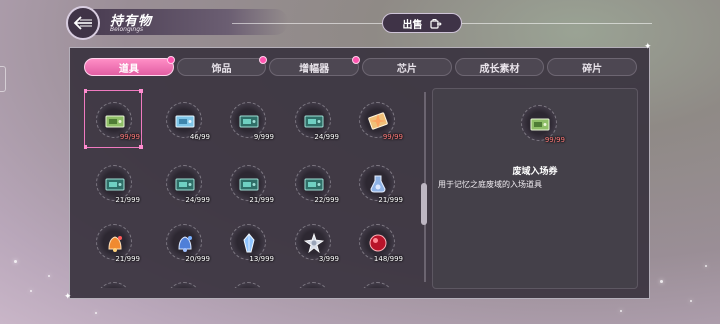 This screenshot has width=720, height=324. Describe the element at coordinates (535, 172) in the screenshot. I see `detail-item-name: 废域入场券` at that location.